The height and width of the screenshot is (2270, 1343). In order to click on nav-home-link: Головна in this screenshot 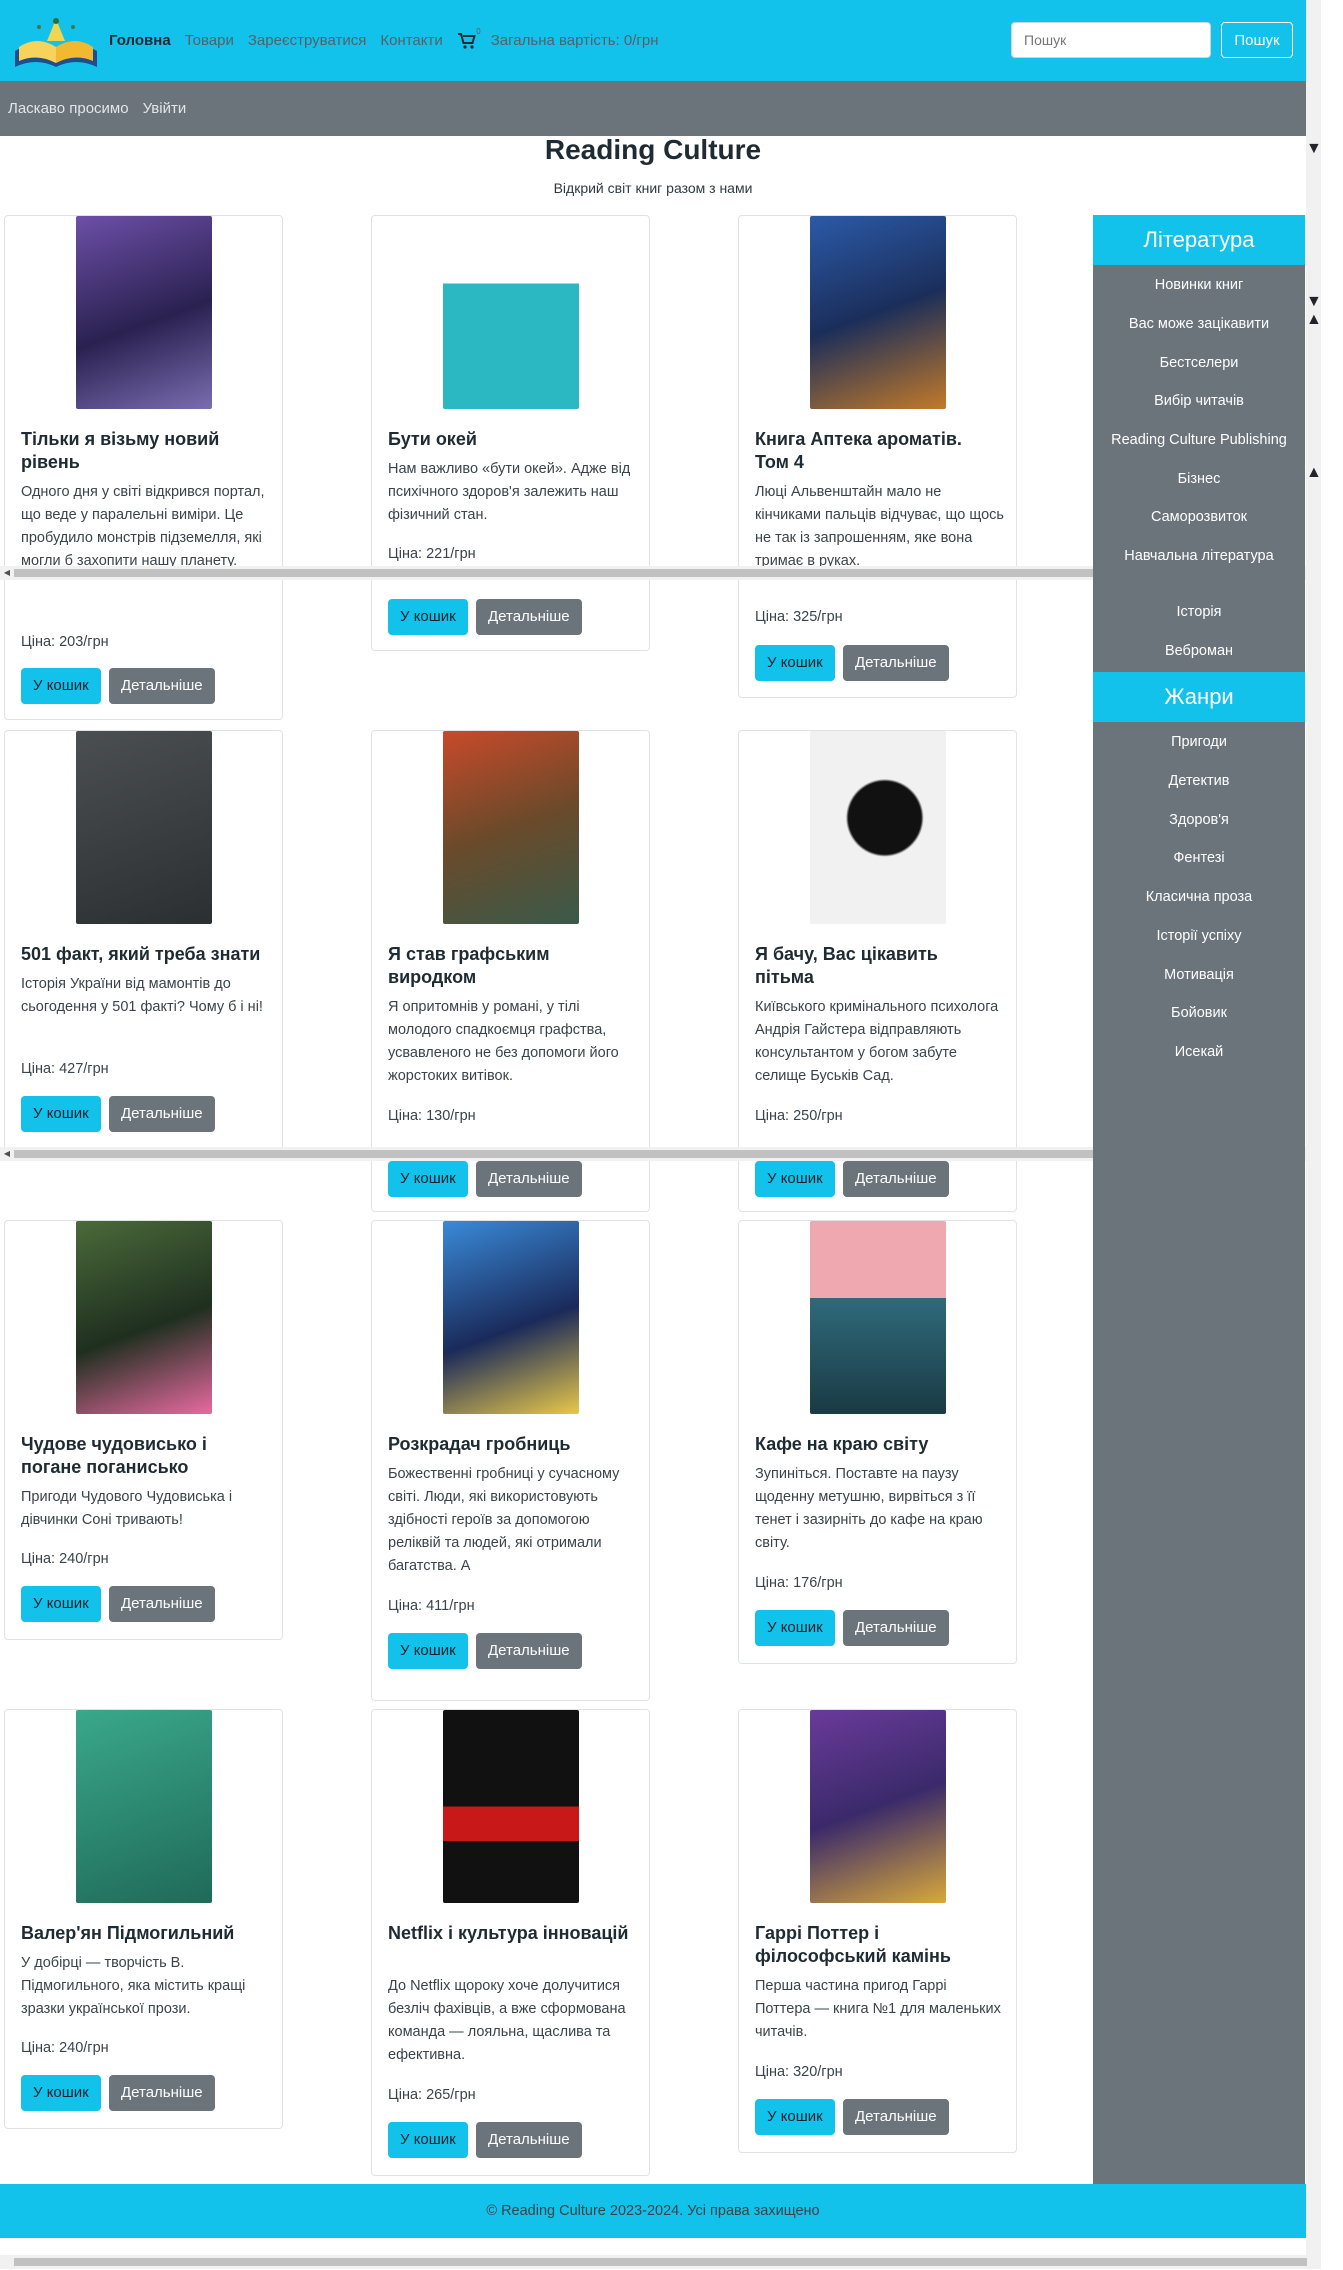, I will do `click(140, 40)`.